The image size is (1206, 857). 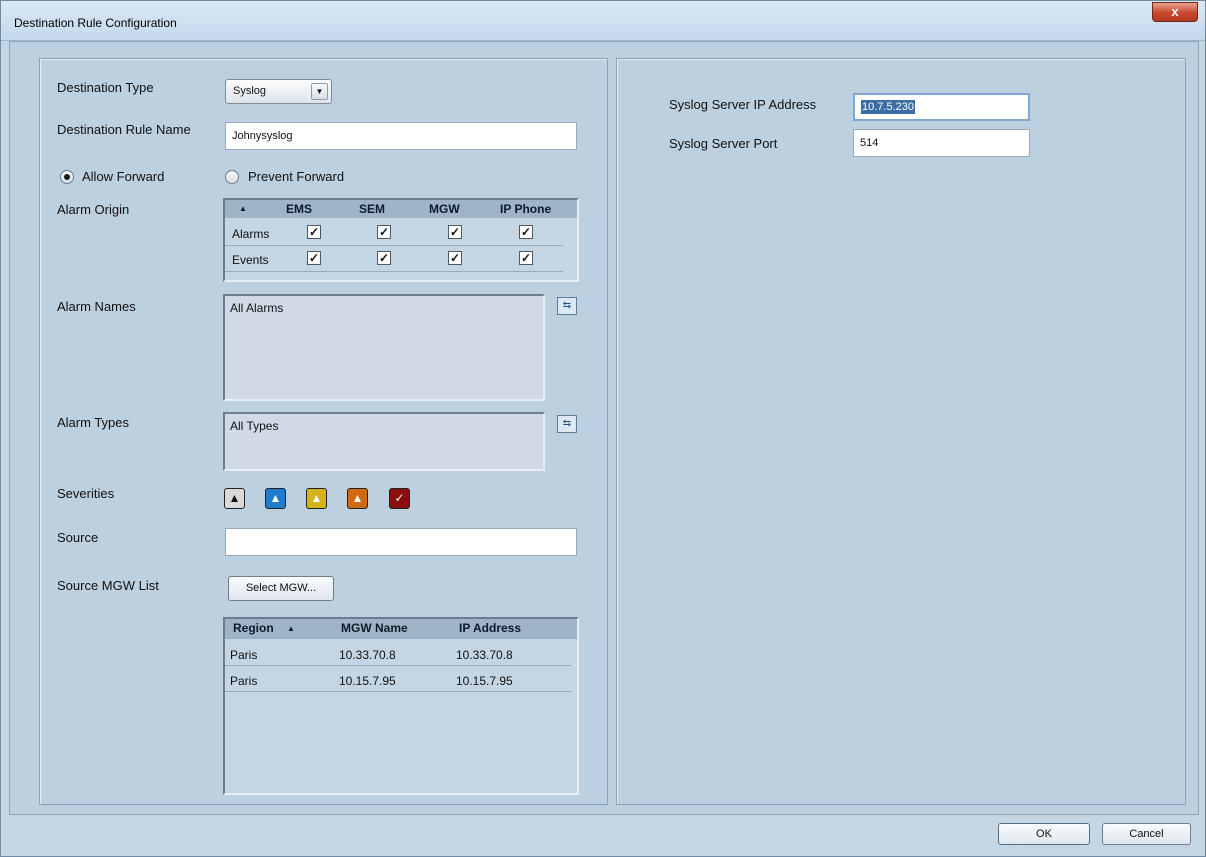 What do you see at coordinates (251, 234) in the screenshot?
I see `row-label-alarms: Alarms` at bounding box center [251, 234].